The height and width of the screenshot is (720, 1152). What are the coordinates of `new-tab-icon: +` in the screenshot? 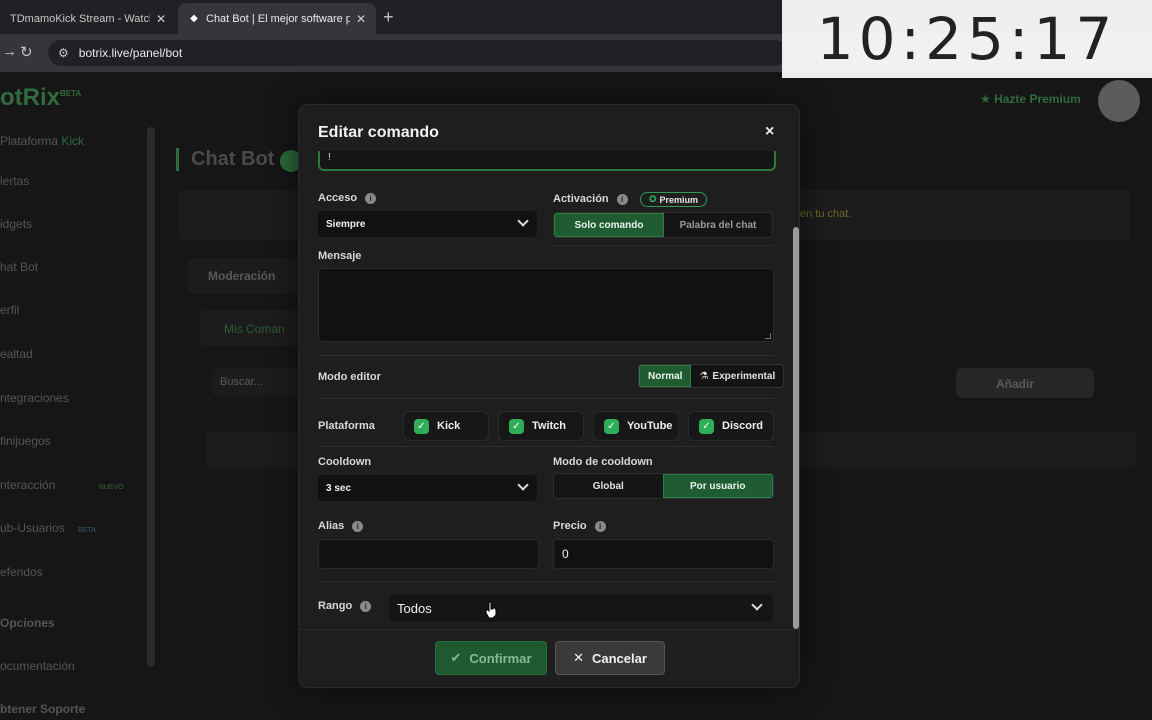 It's located at (388, 17).